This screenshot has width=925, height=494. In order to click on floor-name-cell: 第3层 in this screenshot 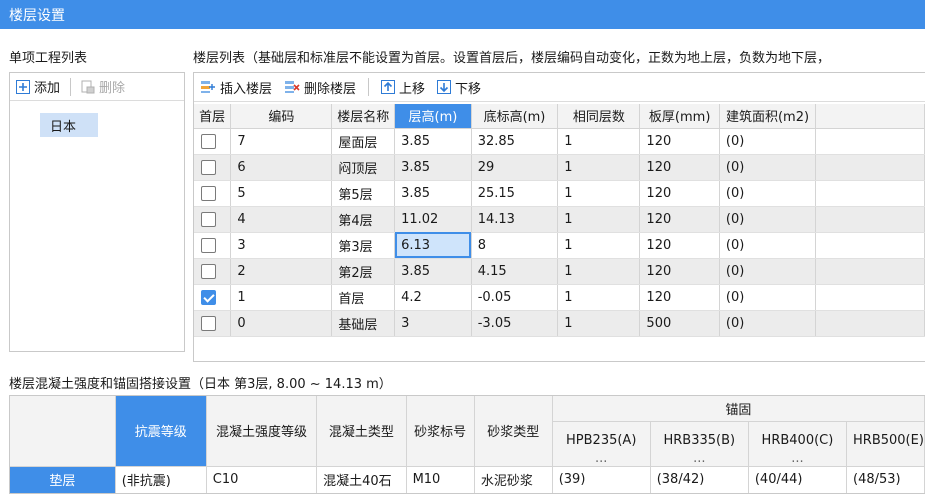, I will do `click(363, 245)`.